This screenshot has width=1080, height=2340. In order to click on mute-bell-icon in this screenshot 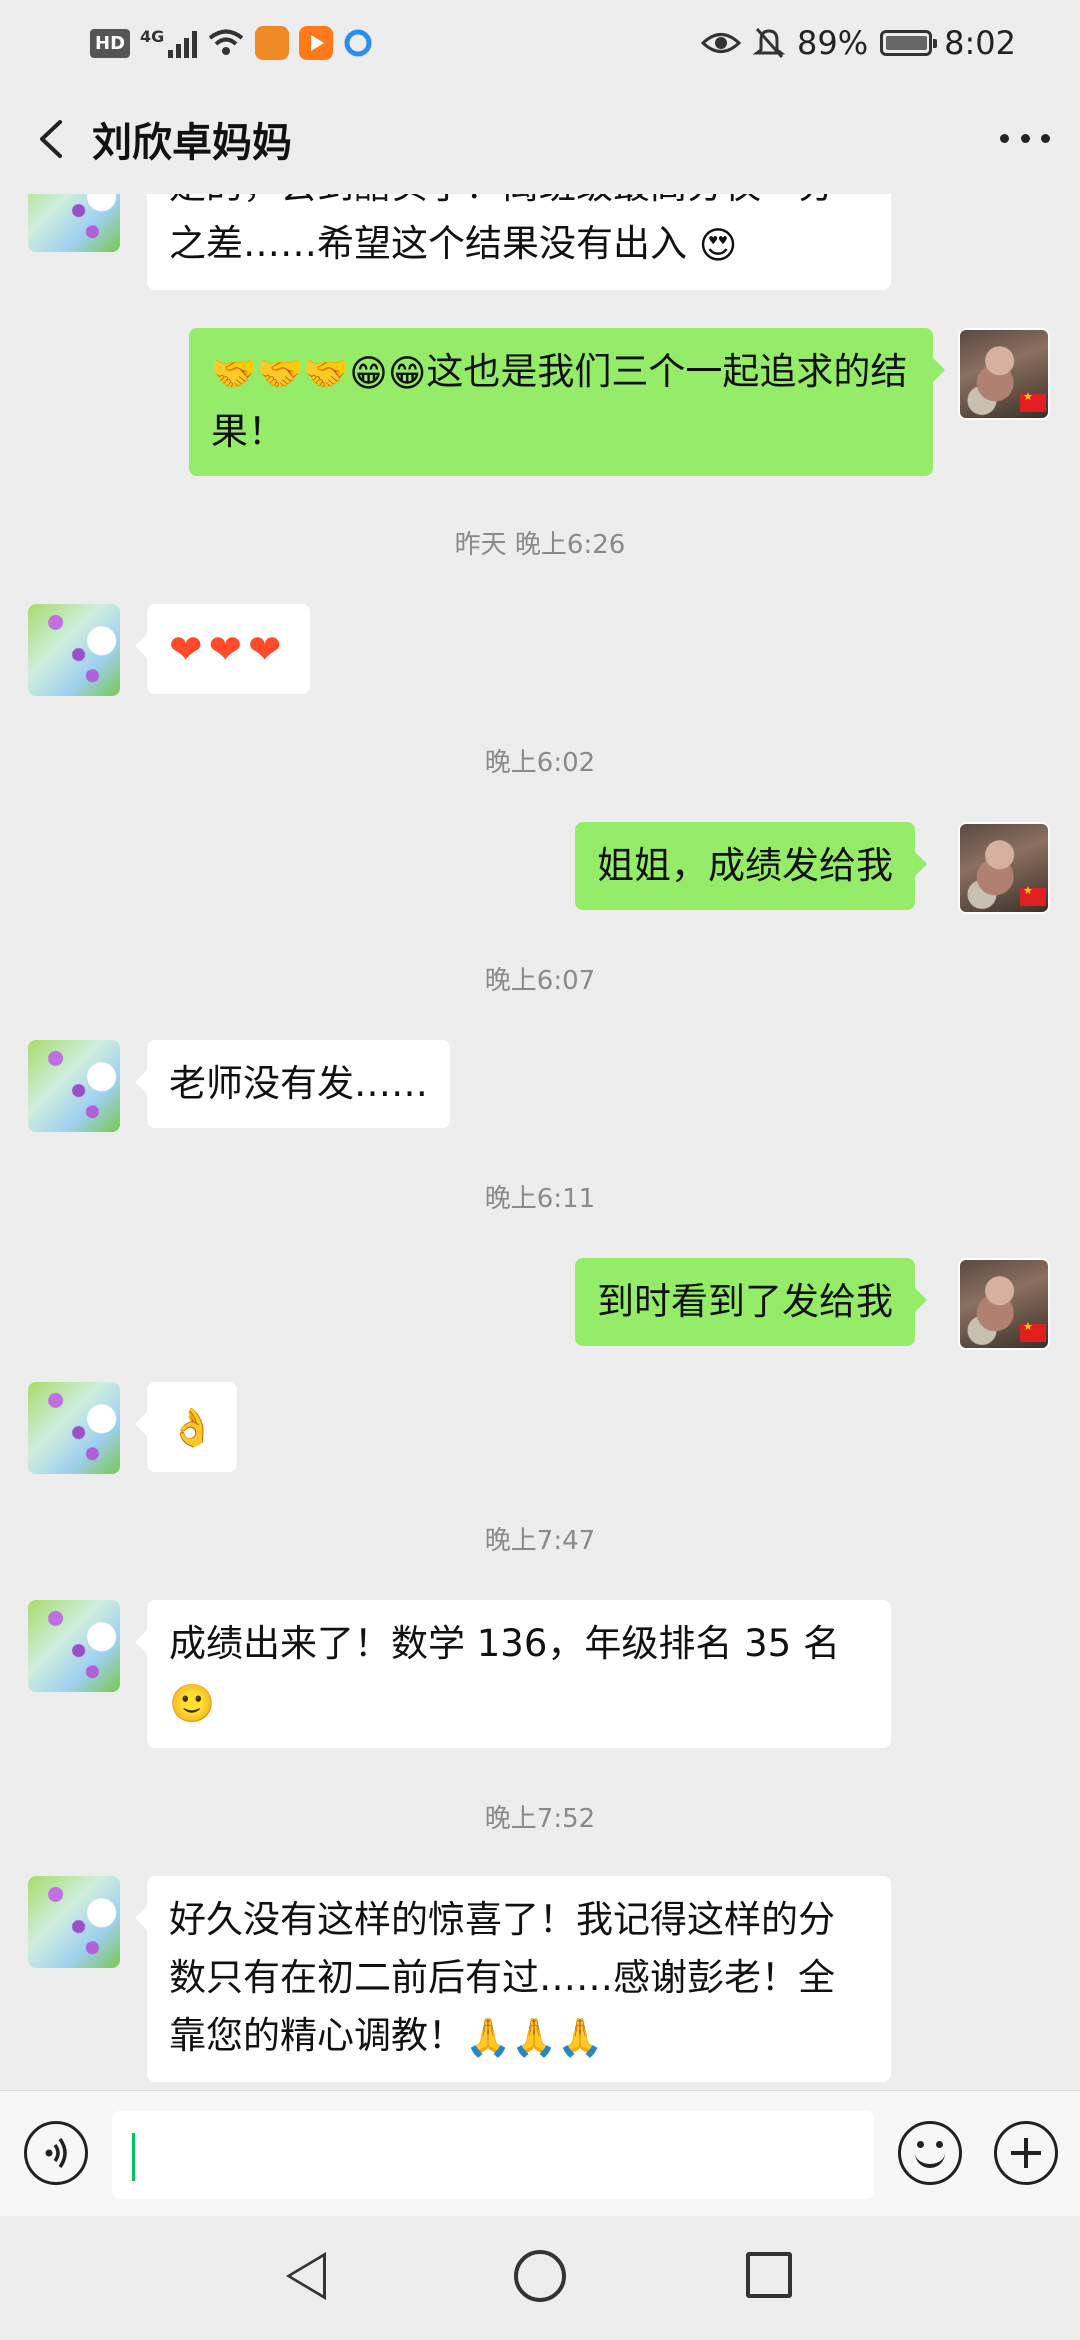, I will do `click(769, 43)`.